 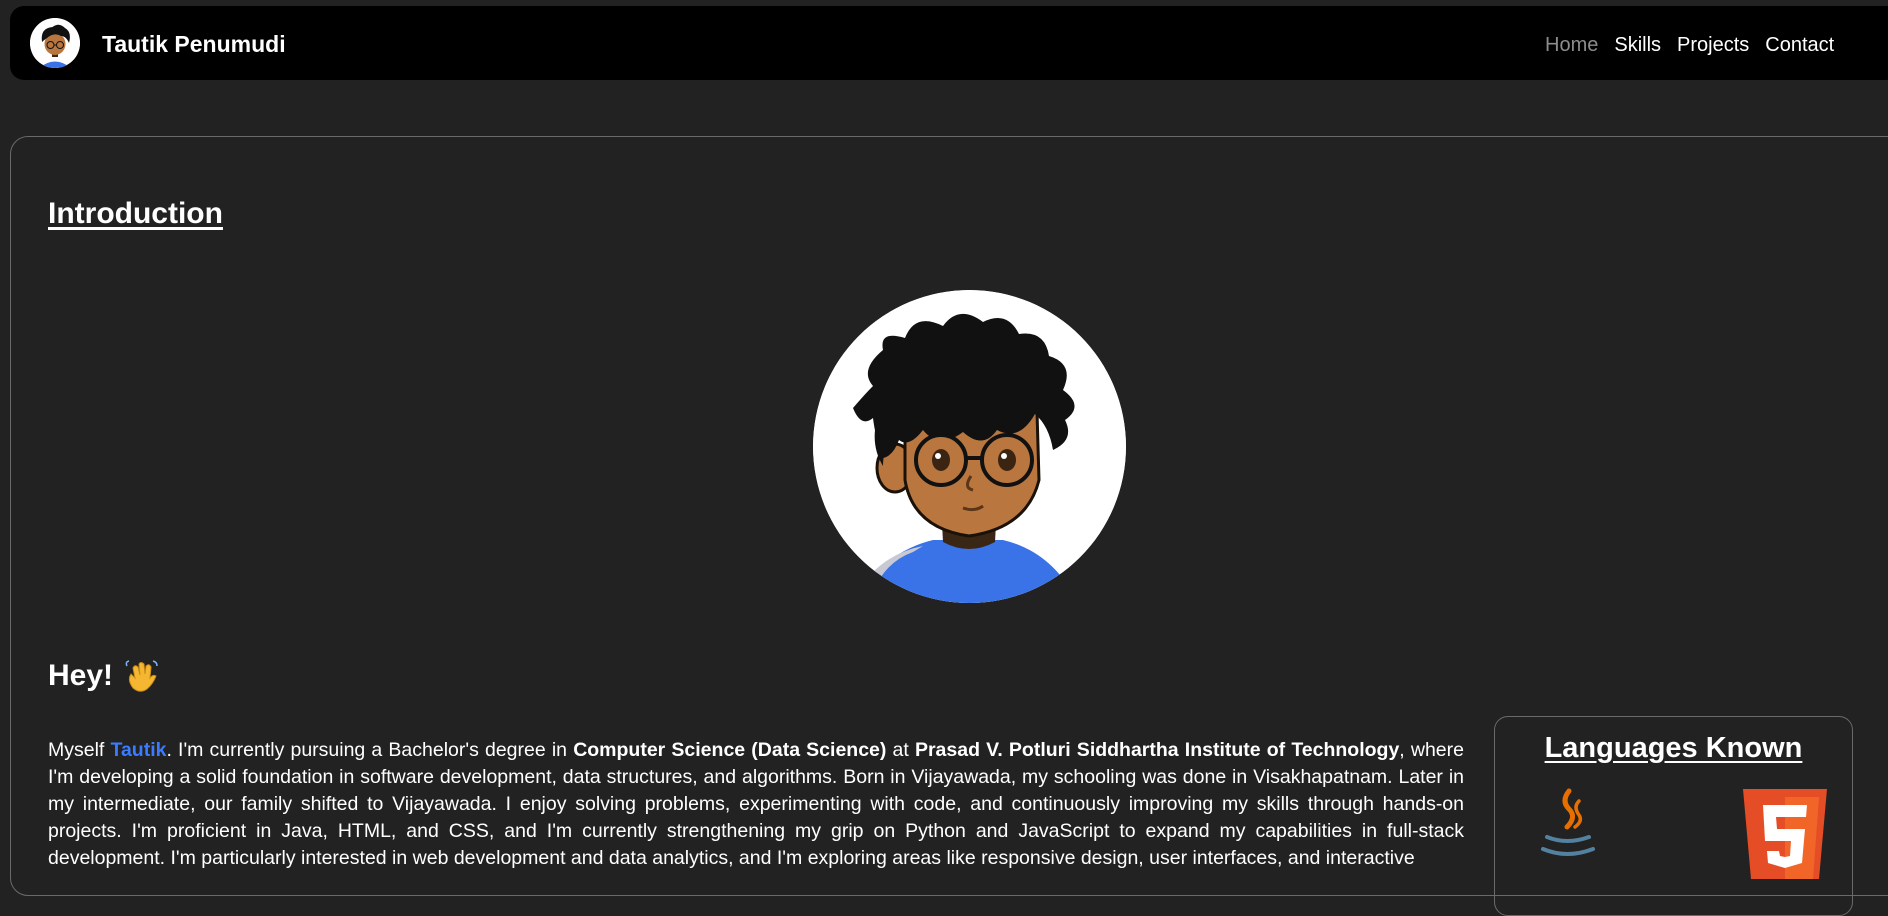 I want to click on greeting-heading: Hey!, so click(x=103, y=676).